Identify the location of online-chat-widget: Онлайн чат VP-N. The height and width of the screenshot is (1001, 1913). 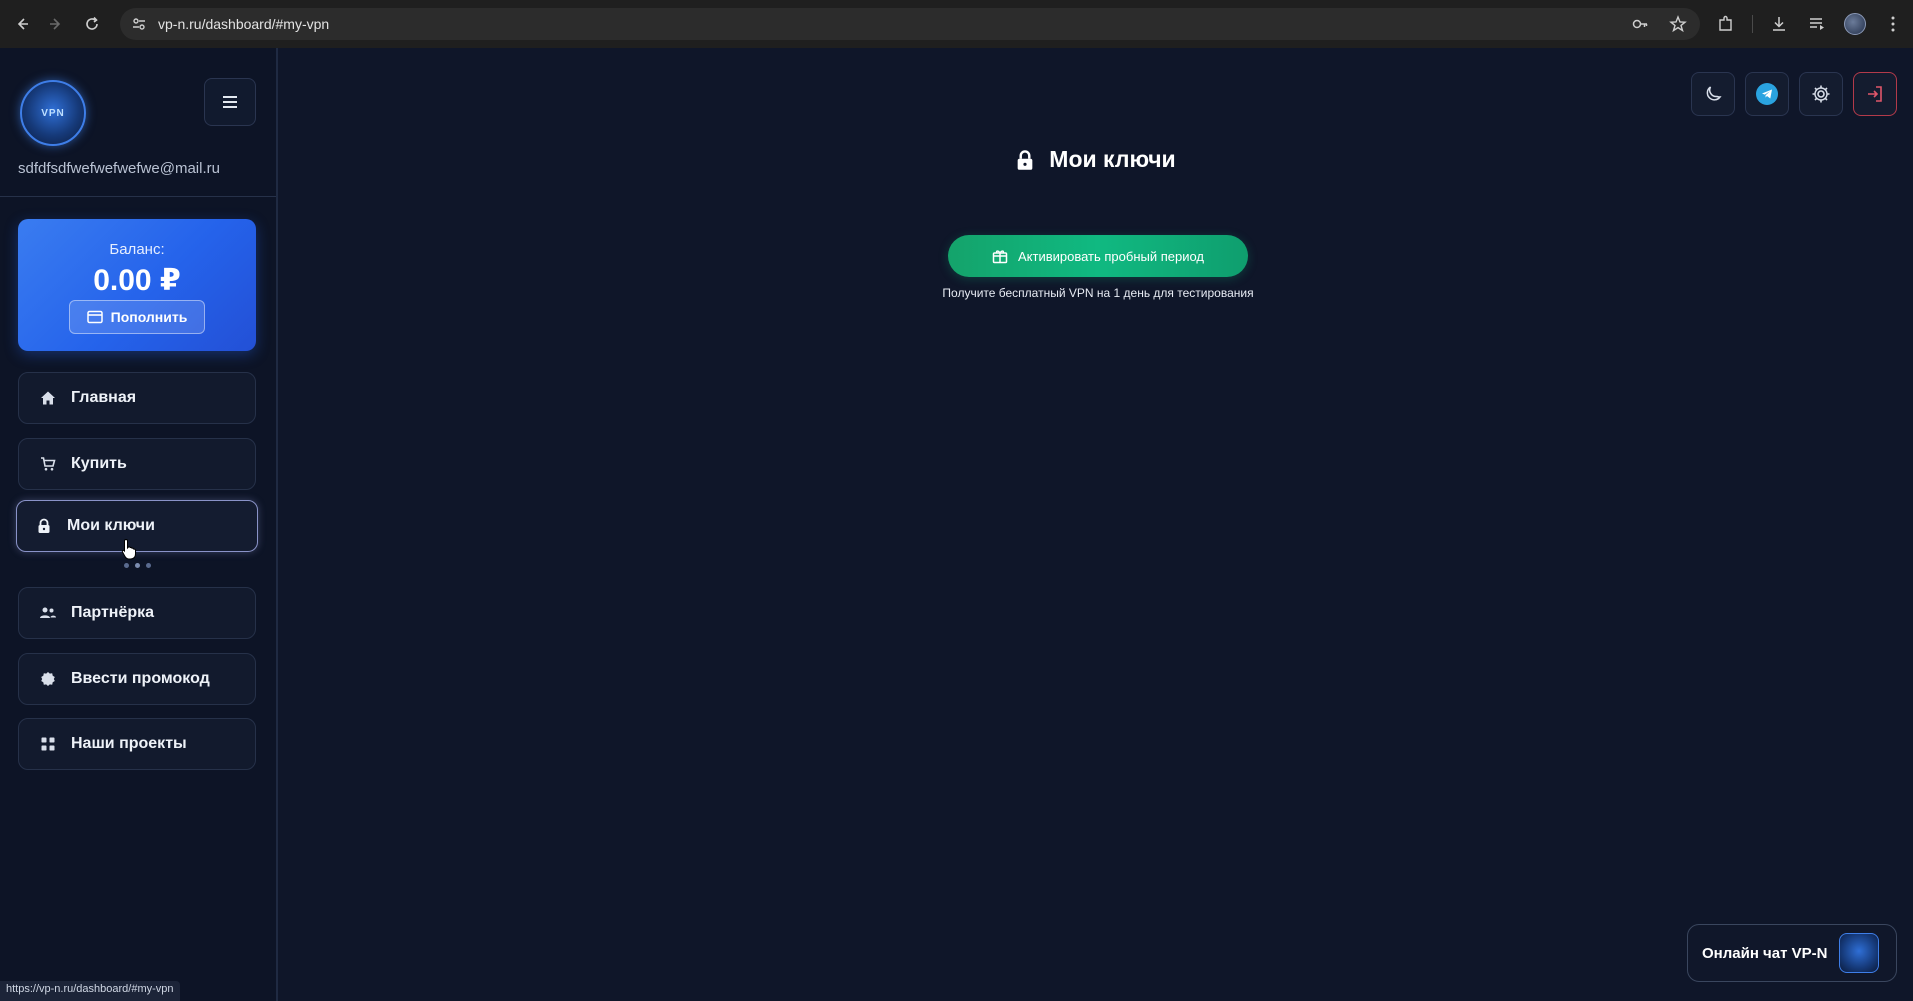
(1792, 953).